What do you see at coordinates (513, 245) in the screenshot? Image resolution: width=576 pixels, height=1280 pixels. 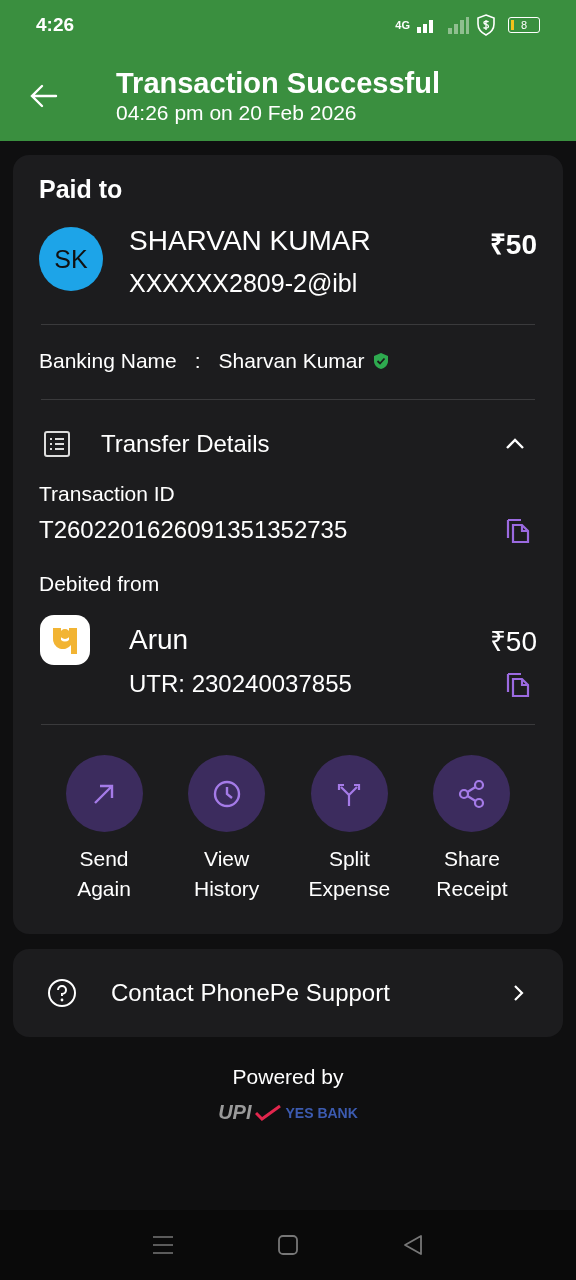 I see `amount: ₹50` at bounding box center [513, 245].